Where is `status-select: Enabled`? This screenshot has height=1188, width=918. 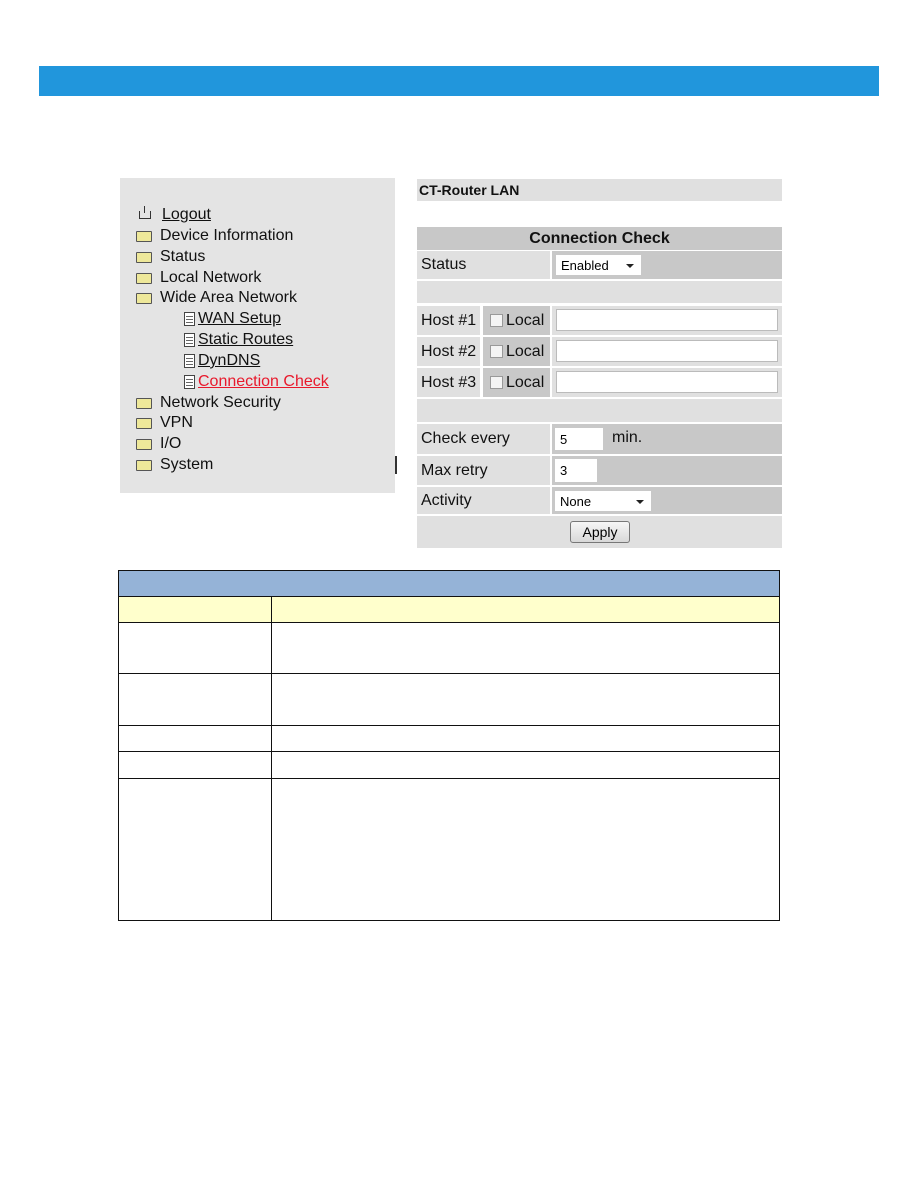 status-select: Enabled is located at coordinates (598, 265).